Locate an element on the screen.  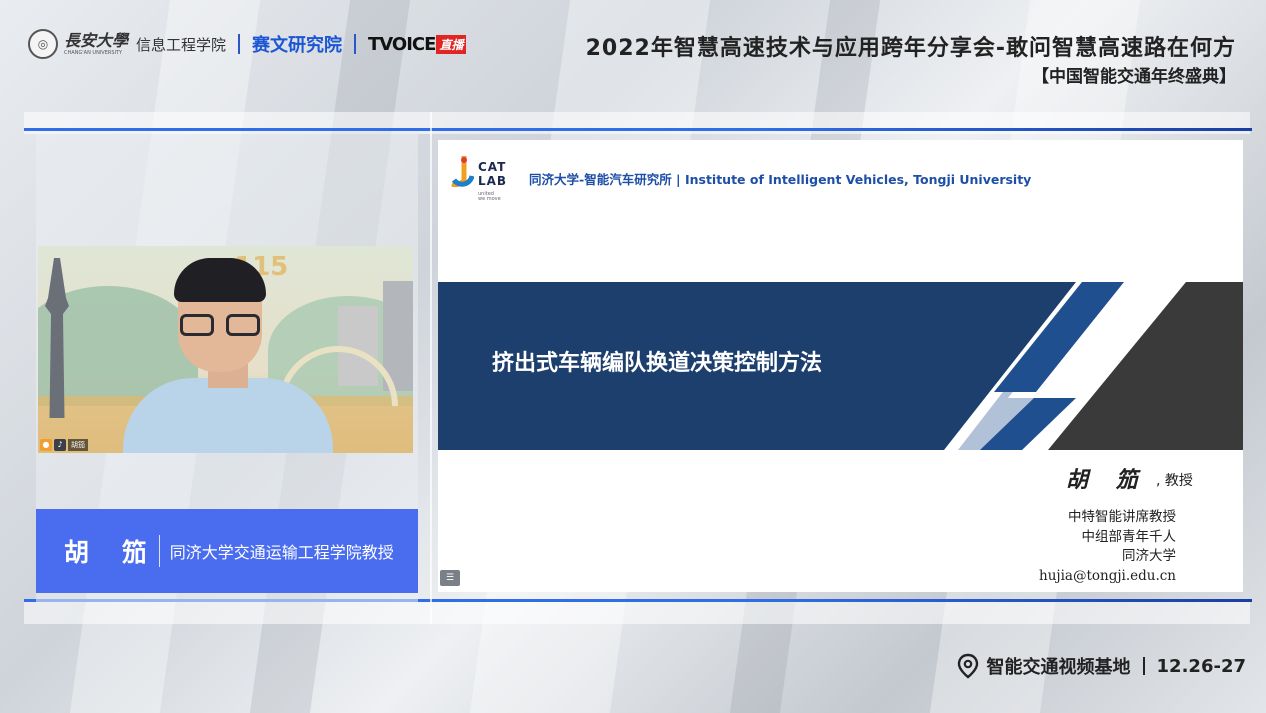
tvoice-logo: TVOICE is located at coordinates (402, 44).